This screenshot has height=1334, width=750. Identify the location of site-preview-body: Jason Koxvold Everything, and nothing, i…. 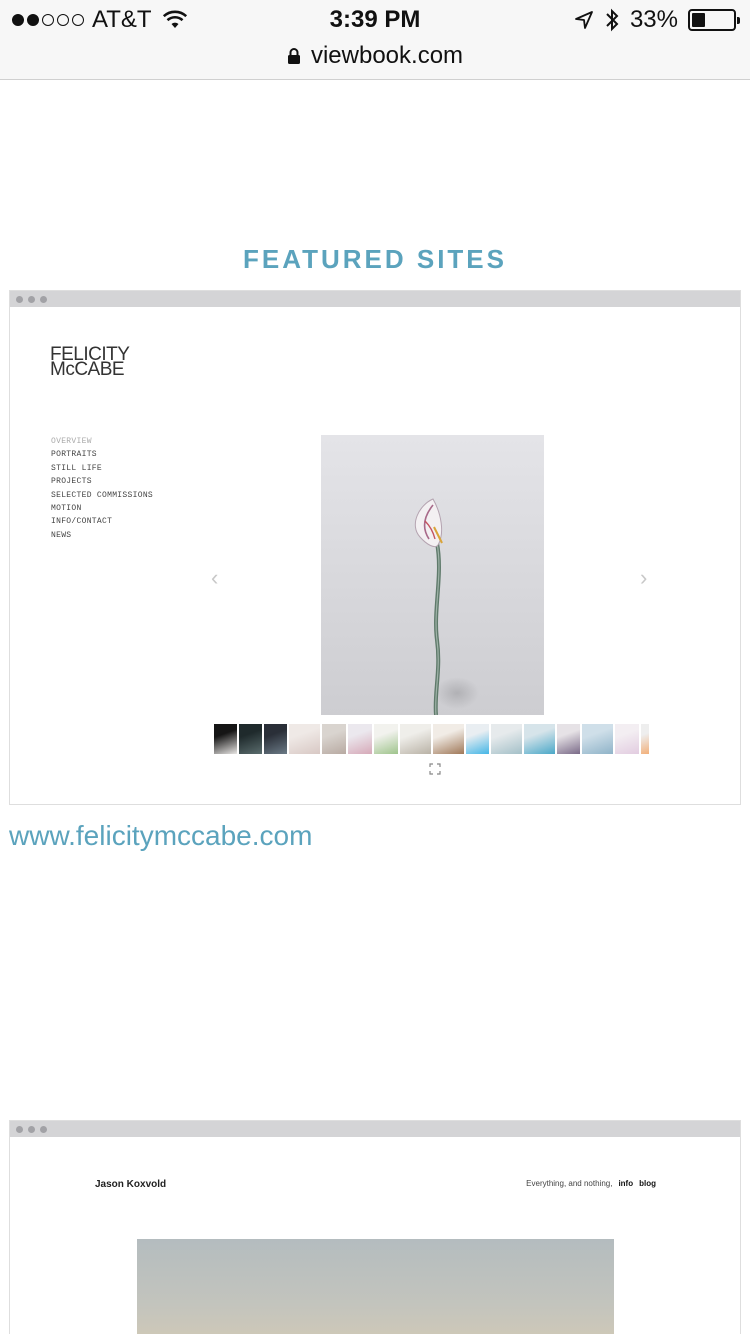
(375, 1235).